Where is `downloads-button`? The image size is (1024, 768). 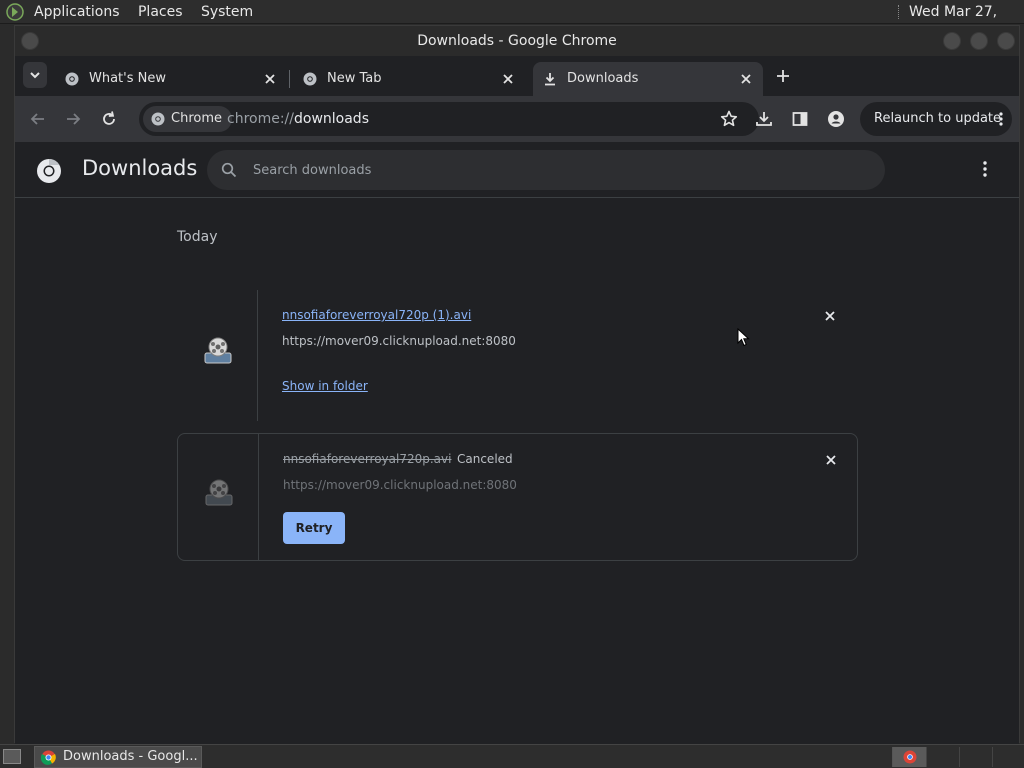 downloads-button is located at coordinates (764, 119).